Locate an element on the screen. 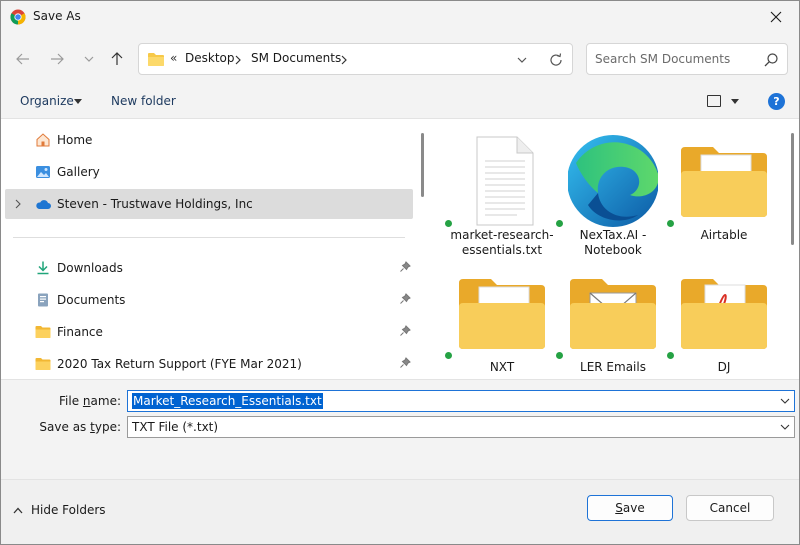 The width and height of the screenshot is (800, 545). up-button is located at coordinates (117, 59).